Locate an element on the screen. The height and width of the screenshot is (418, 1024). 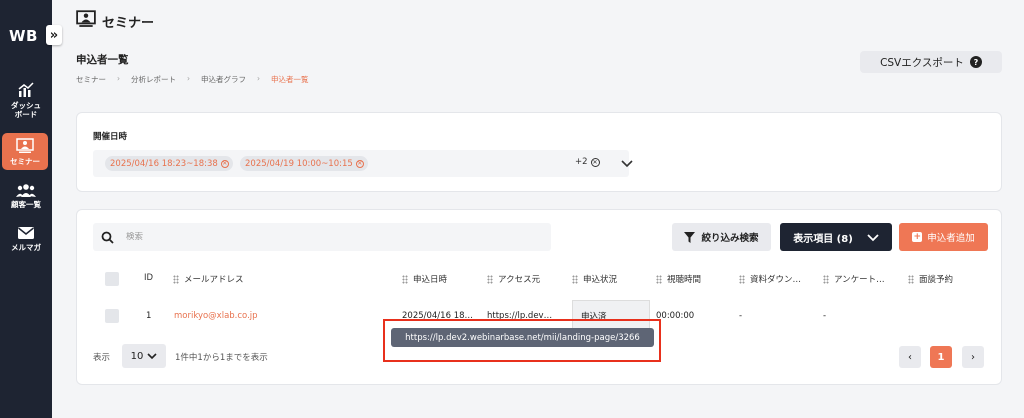
prev-page-button: ‹ is located at coordinates (910, 357).